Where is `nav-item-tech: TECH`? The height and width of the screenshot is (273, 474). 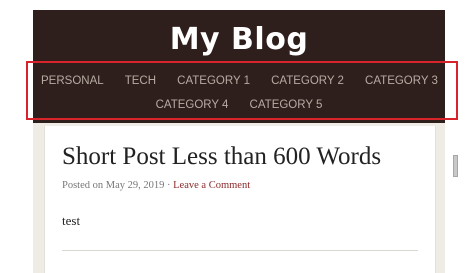
nav-item-tech: TECH is located at coordinates (140, 81).